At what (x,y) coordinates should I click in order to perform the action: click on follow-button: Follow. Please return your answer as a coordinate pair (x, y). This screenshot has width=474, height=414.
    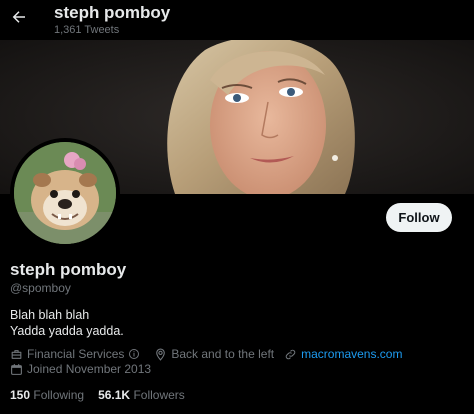
    Looking at the image, I should click on (419, 217).